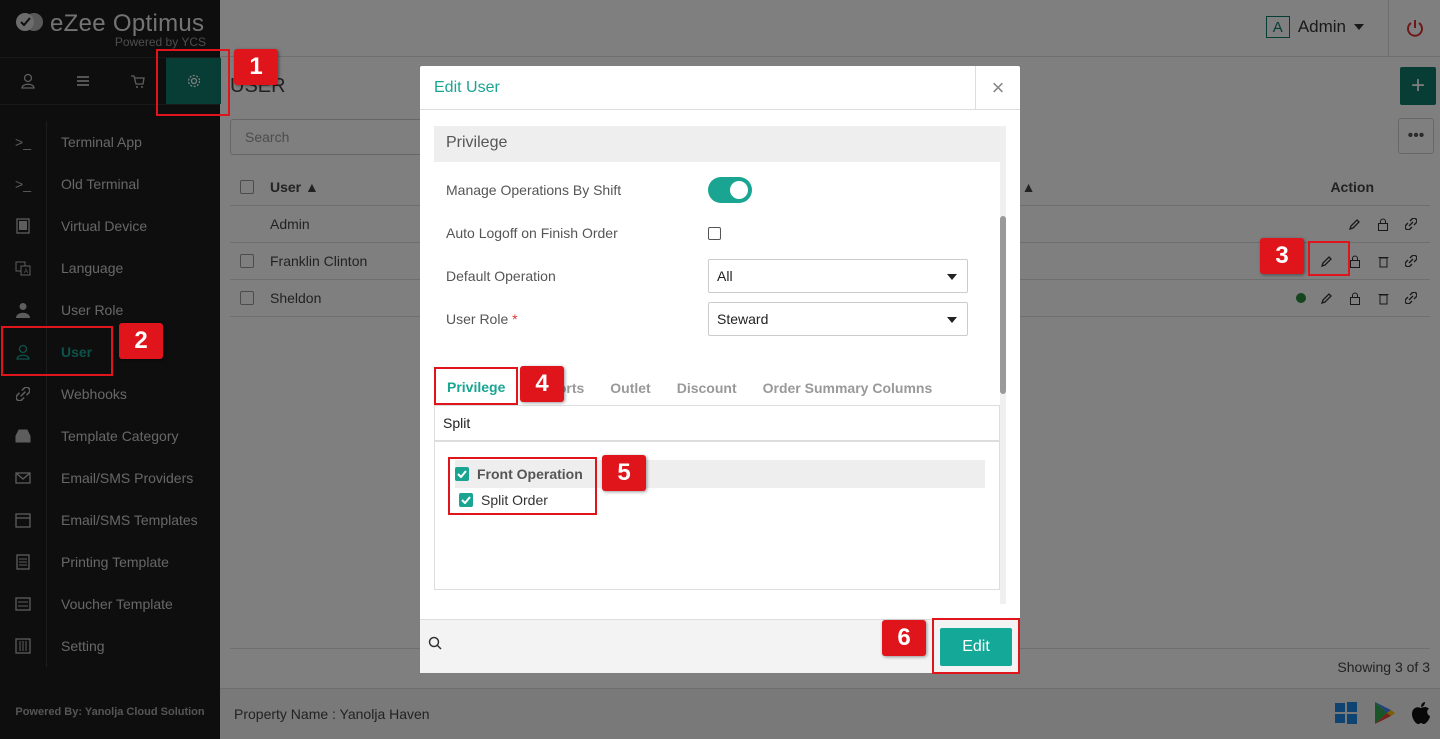 The height and width of the screenshot is (739, 1440). What do you see at coordinates (1282, 256) in the screenshot?
I see `annotation-step-3: 3` at bounding box center [1282, 256].